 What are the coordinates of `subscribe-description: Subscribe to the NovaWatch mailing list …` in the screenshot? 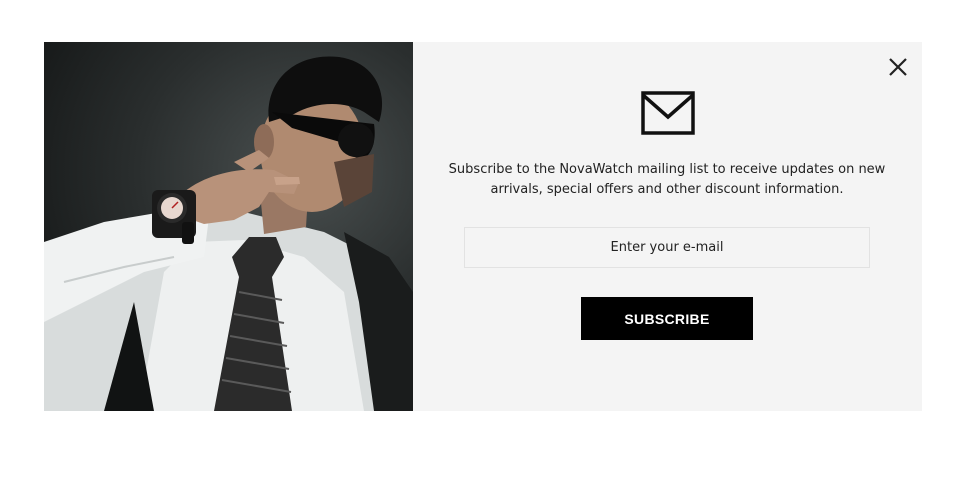 It's located at (667, 179).